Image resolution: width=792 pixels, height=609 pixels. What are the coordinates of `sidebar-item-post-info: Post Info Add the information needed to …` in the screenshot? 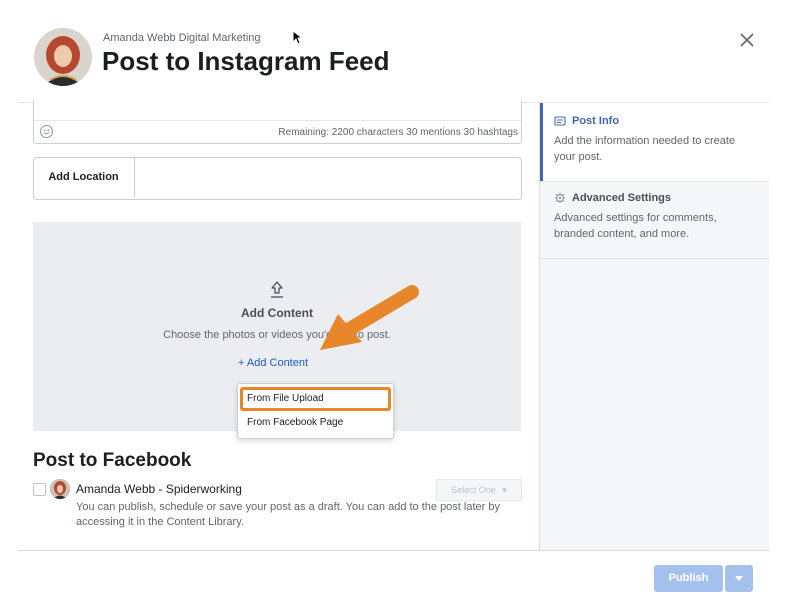 It's located at (654, 142).